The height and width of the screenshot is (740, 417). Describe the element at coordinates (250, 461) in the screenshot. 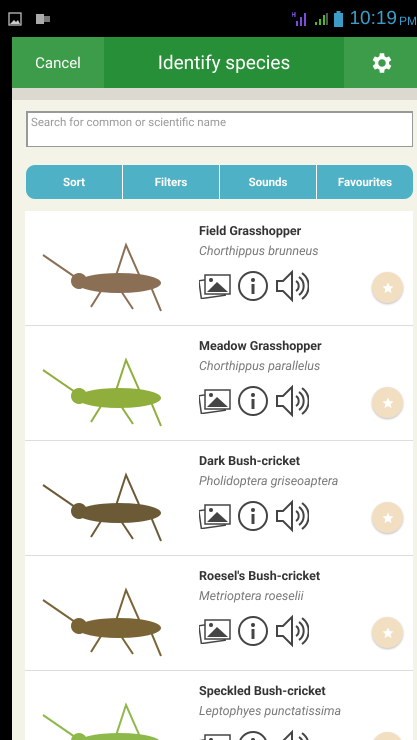

I see `species-name: Dark Bush-cricket` at that location.